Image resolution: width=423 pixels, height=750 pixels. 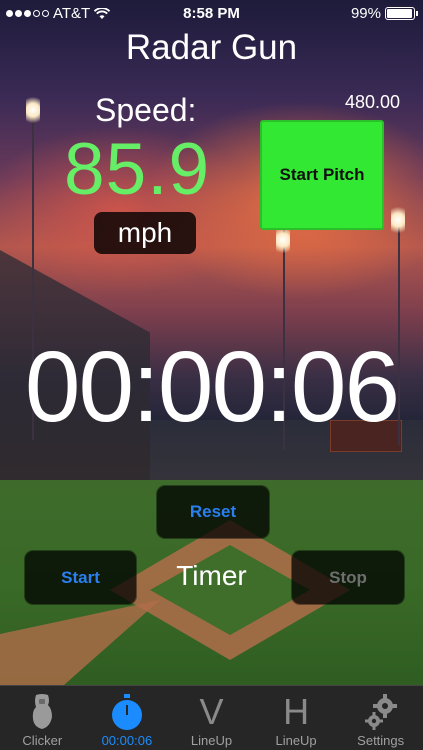 What do you see at coordinates (127, 740) in the screenshot?
I see `tab-label: 00:00:06` at bounding box center [127, 740].